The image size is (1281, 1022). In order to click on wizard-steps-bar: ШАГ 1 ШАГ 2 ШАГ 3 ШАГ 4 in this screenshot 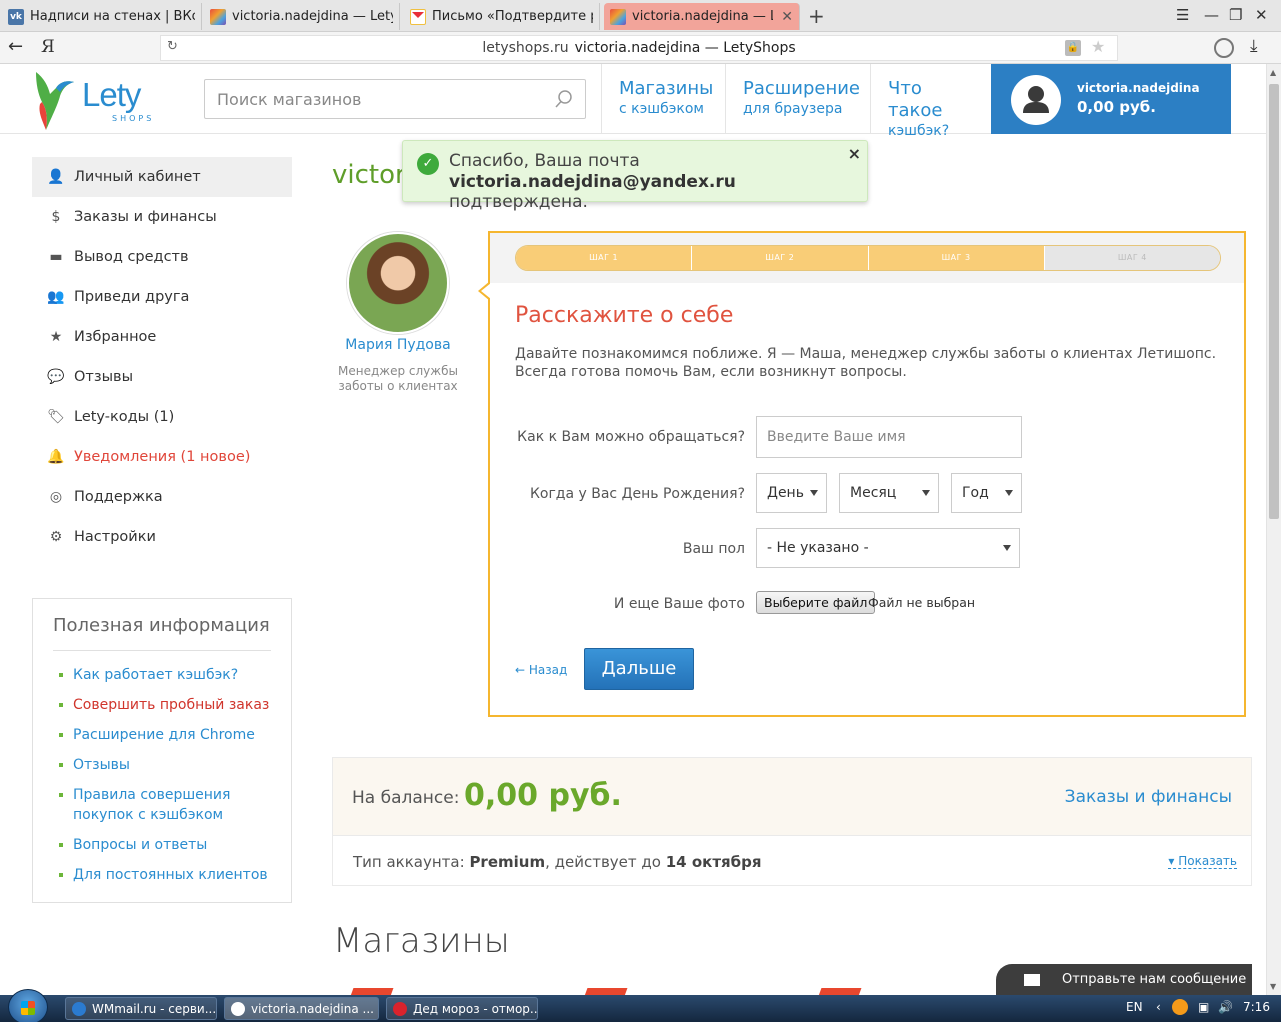, I will do `click(867, 258)`.